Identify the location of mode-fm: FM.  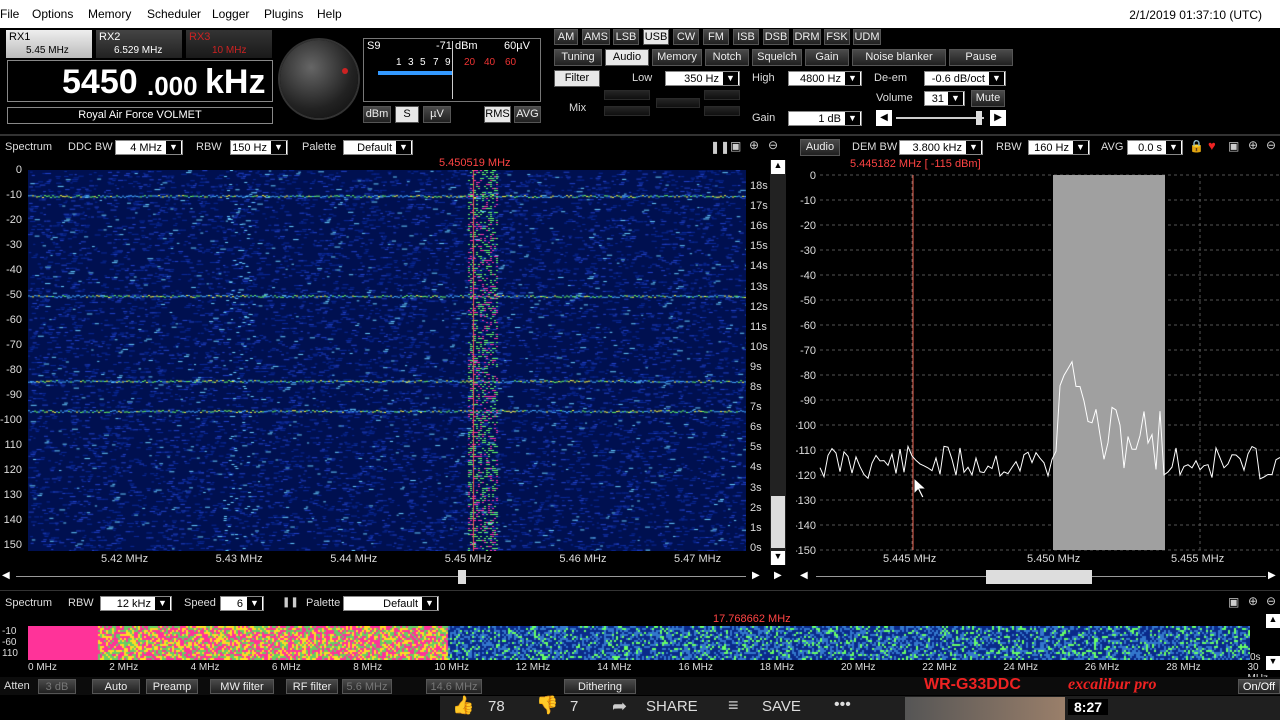
(716, 37).